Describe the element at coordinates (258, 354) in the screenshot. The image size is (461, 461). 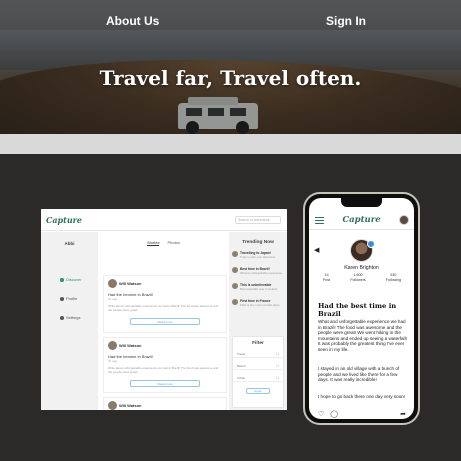
I see `filter-option: Travel ☐` at that location.